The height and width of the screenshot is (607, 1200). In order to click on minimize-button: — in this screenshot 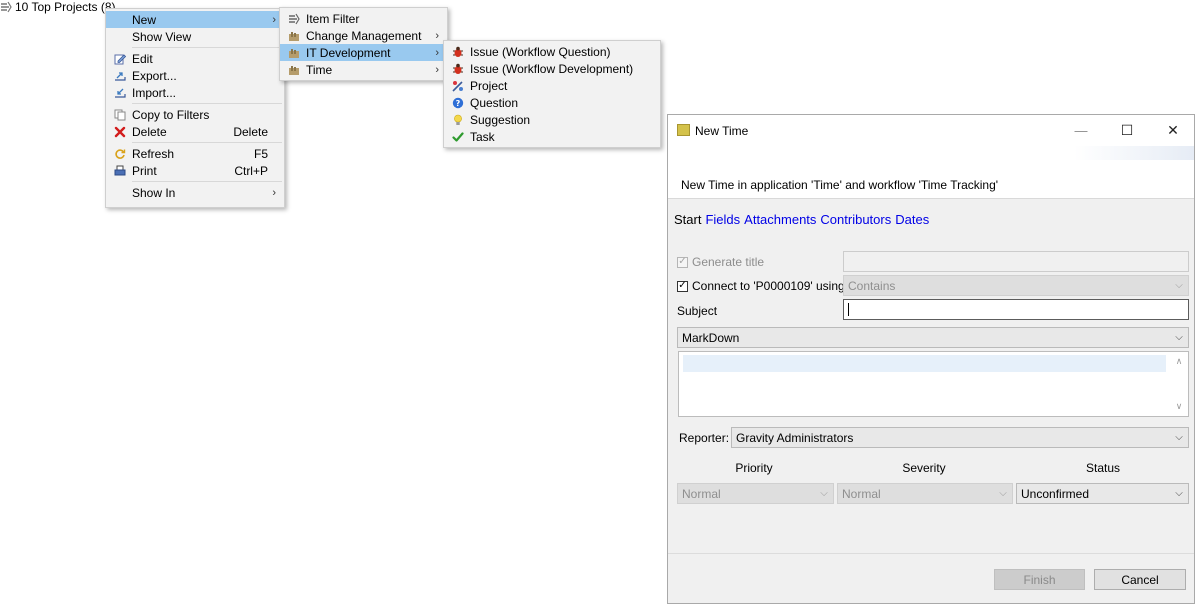, I will do `click(1081, 130)`.